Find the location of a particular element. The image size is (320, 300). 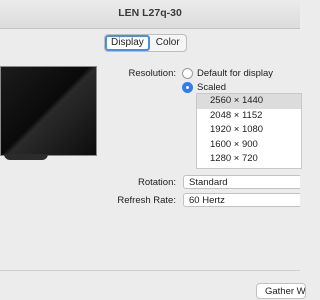

rotation-popup: Standard is located at coordinates (241, 182).